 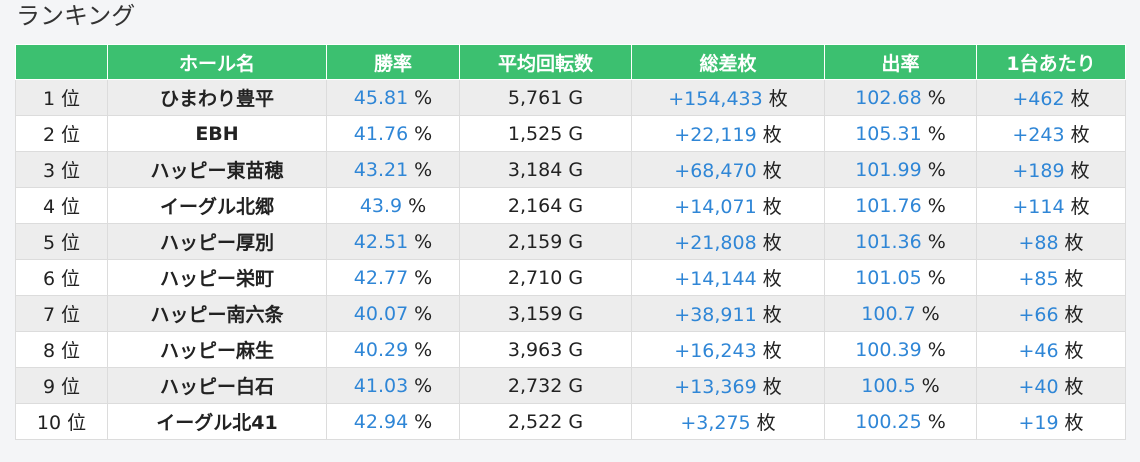 I want to click on total-diff-cell: +21,808 枚, so click(x=728, y=241).